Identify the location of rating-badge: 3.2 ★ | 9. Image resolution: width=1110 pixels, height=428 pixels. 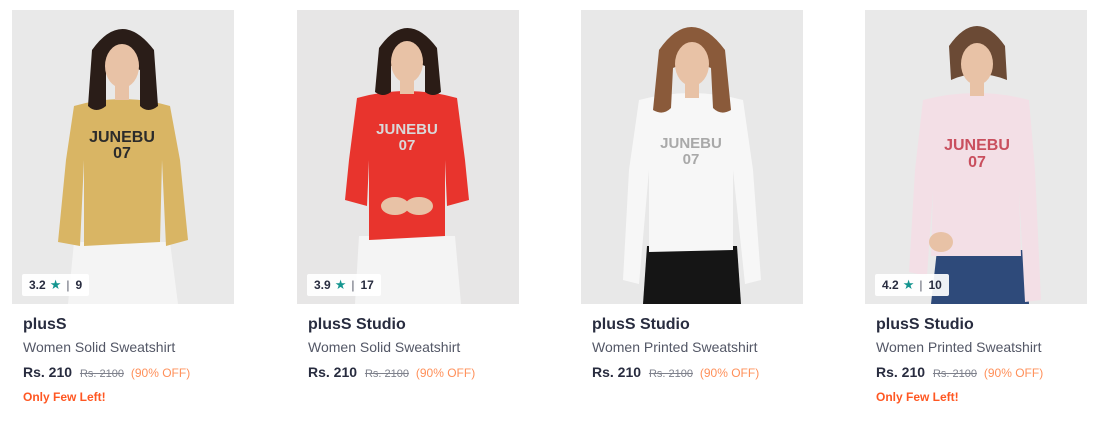
(56, 285).